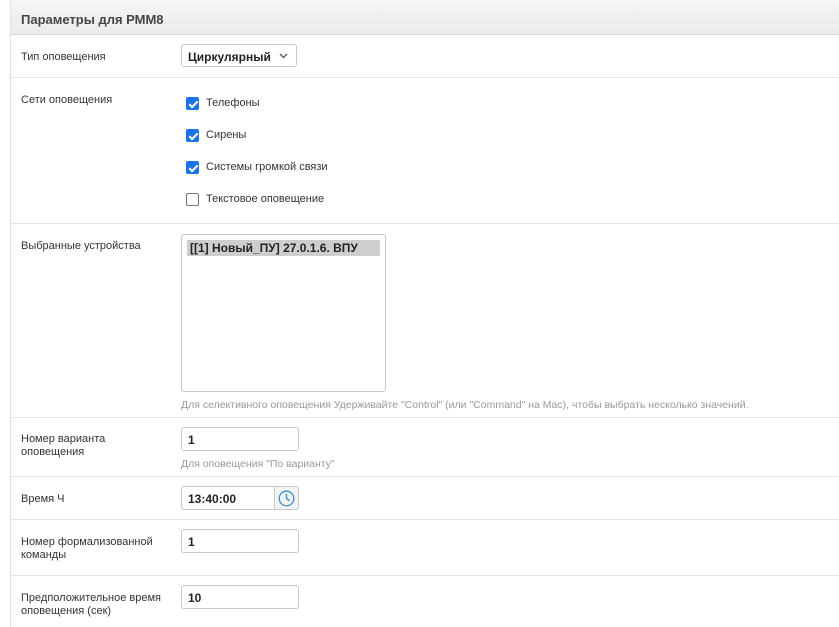  Describe the element at coordinates (43, 499) in the screenshot. I see `time-label: Время Ч` at that location.